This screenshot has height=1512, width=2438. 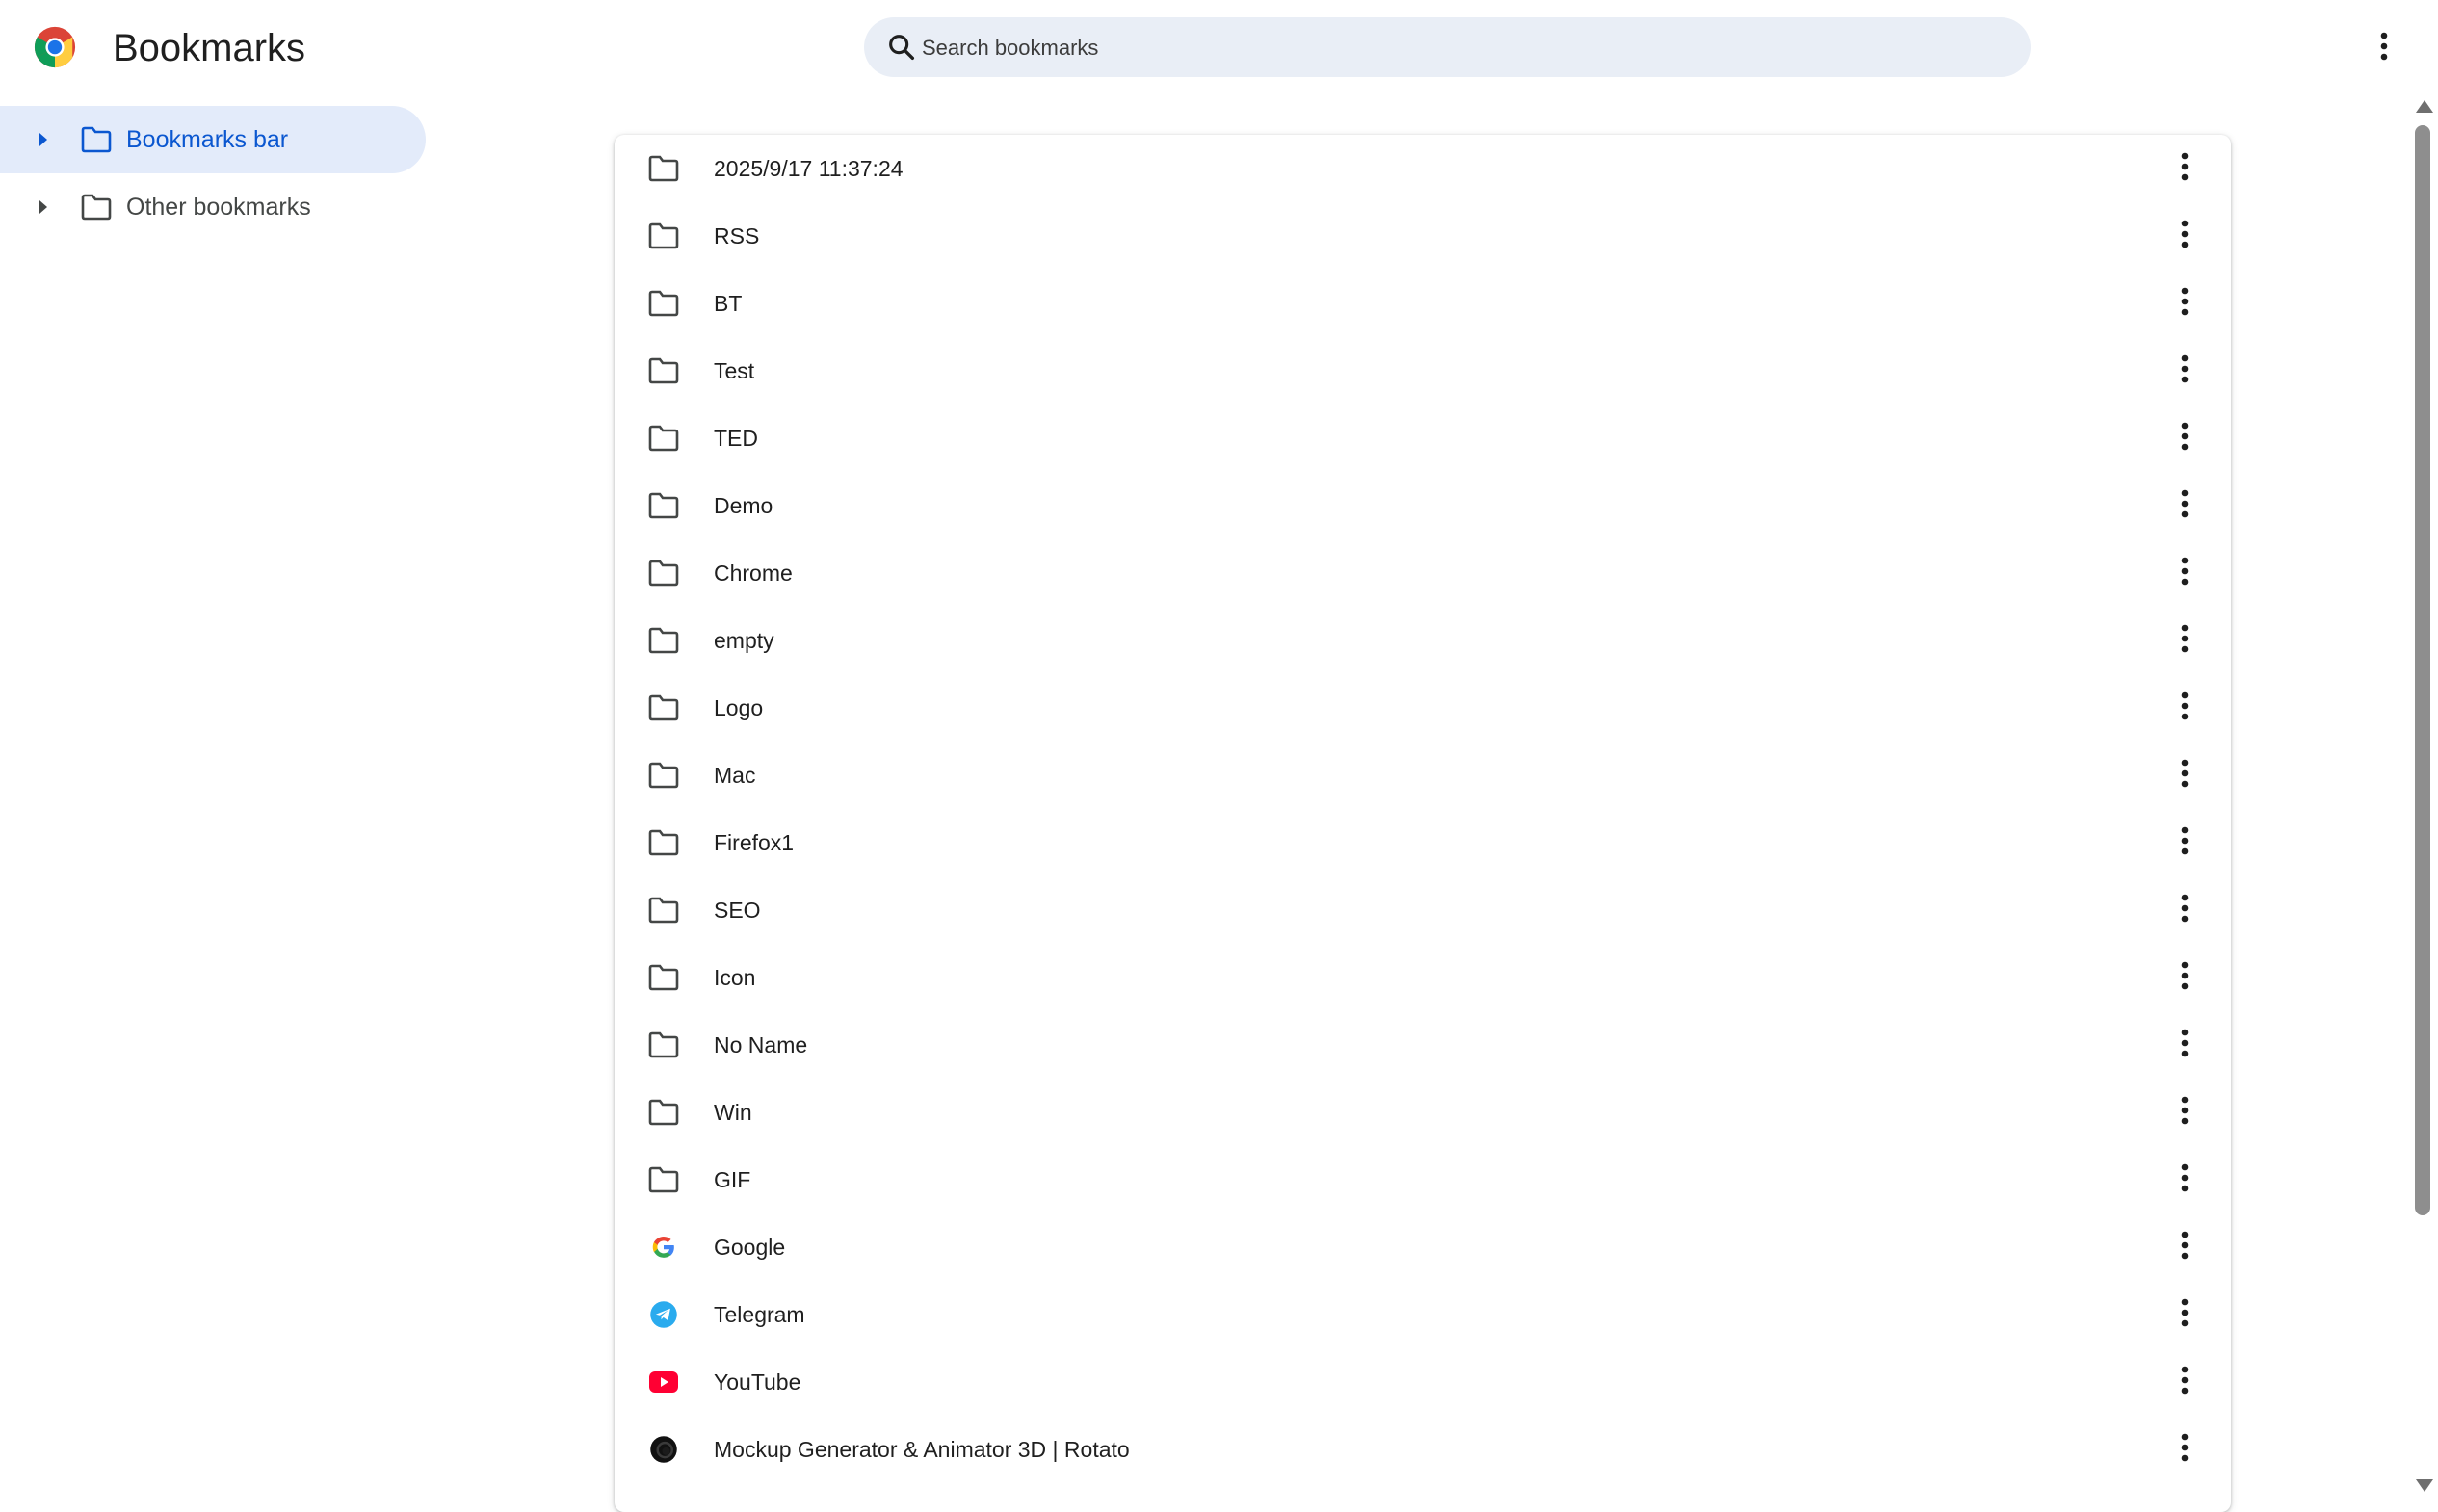 I want to click on more-options-button, so click(x=2384, y=48).